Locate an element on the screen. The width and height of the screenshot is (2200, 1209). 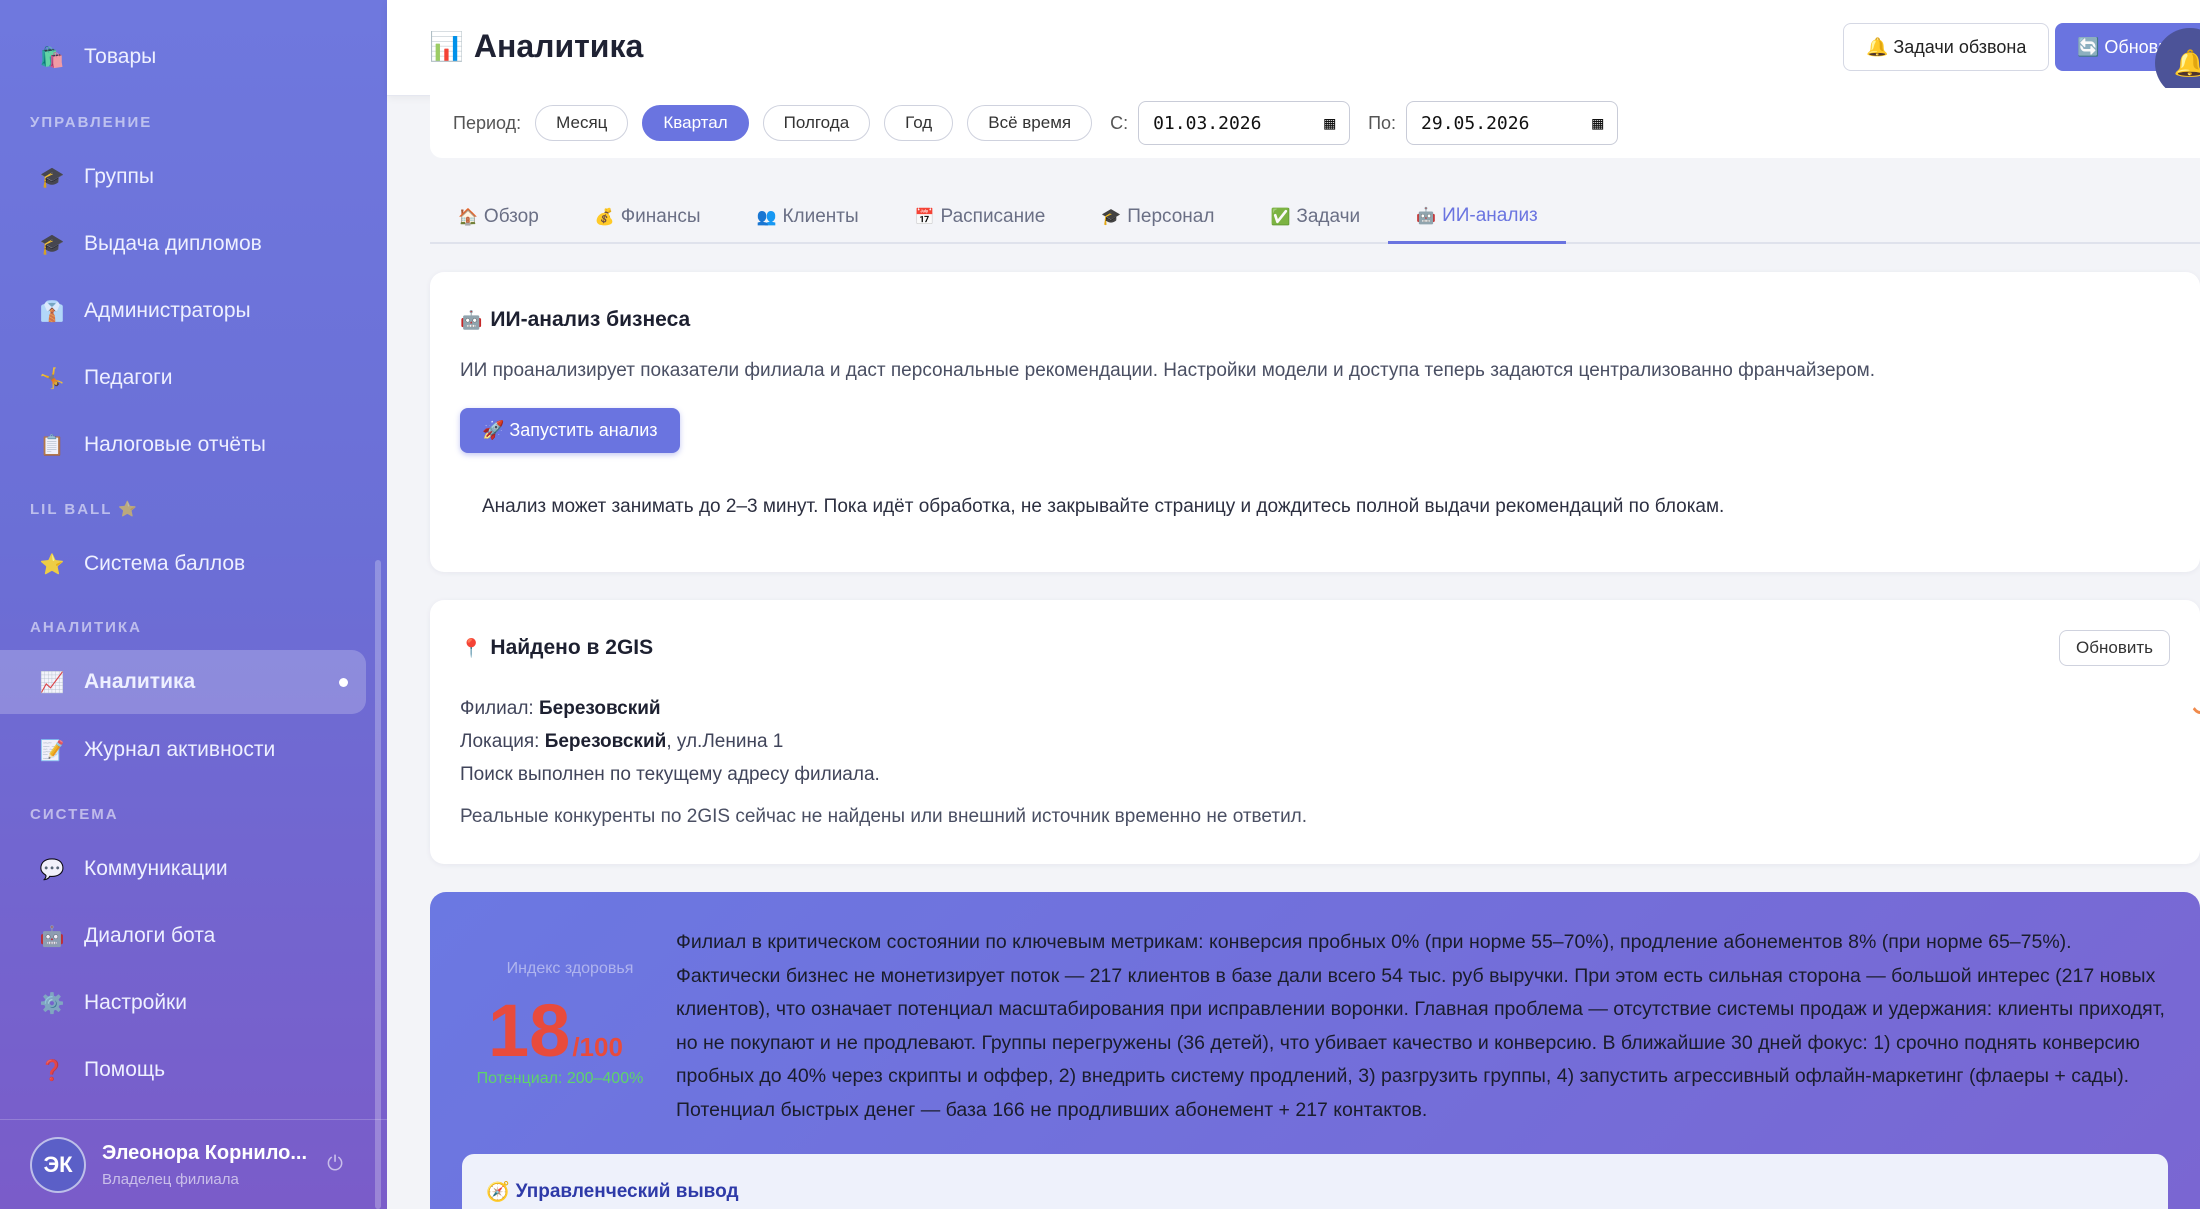
sidebar-item-label: Система баллов is located at coordinates (165, 563).